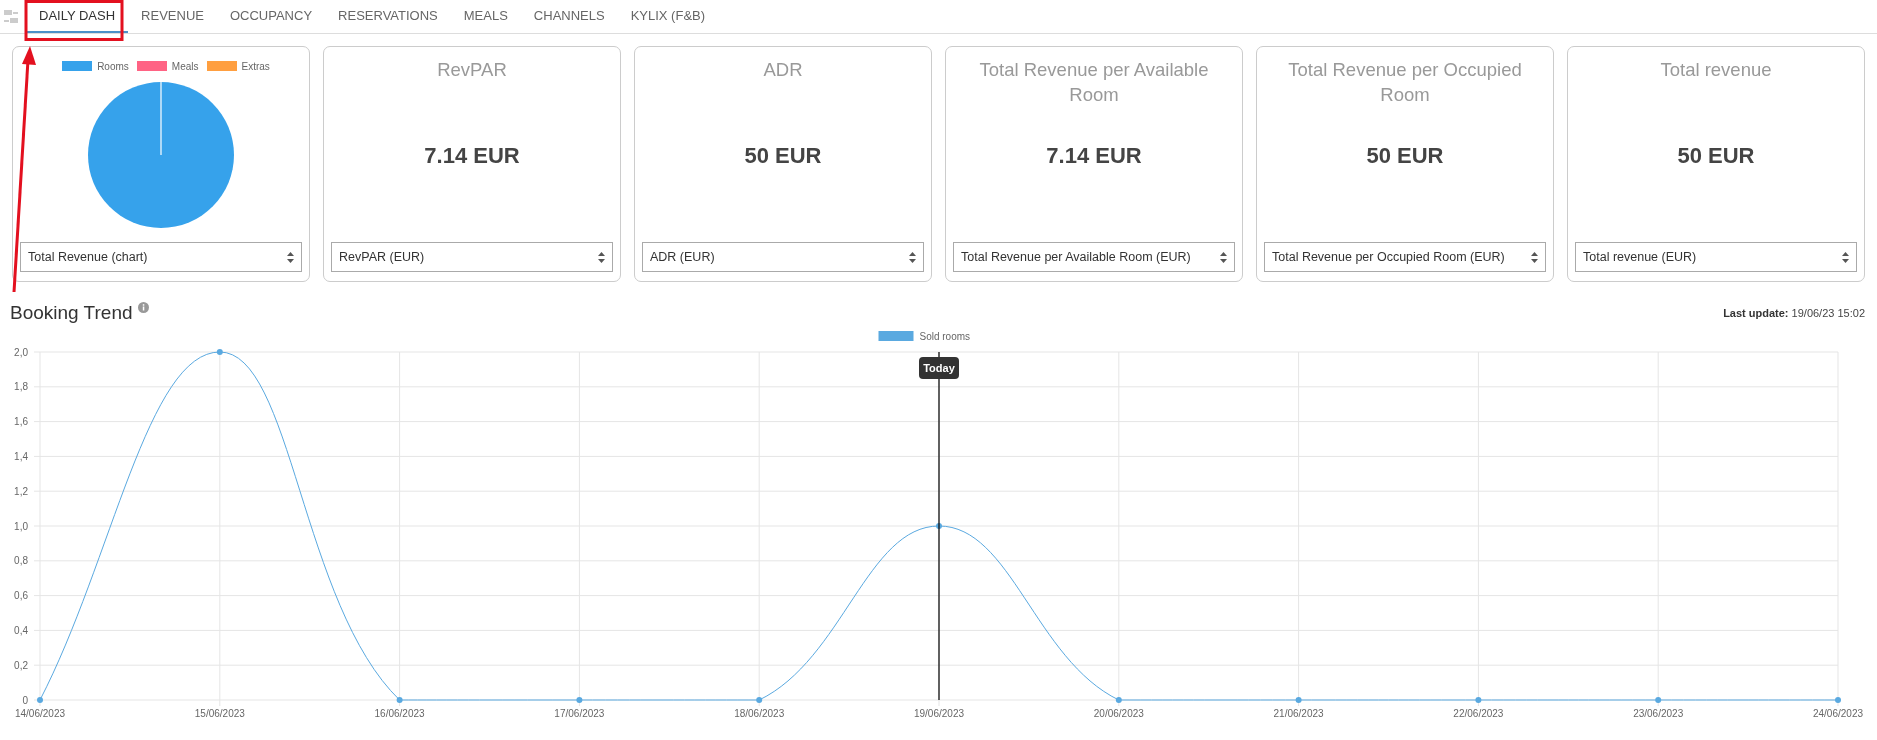 Image resolution: width=1877 pixels, height=740 pixels. I want to click on today-tooltip: Today, so click(939, 368).